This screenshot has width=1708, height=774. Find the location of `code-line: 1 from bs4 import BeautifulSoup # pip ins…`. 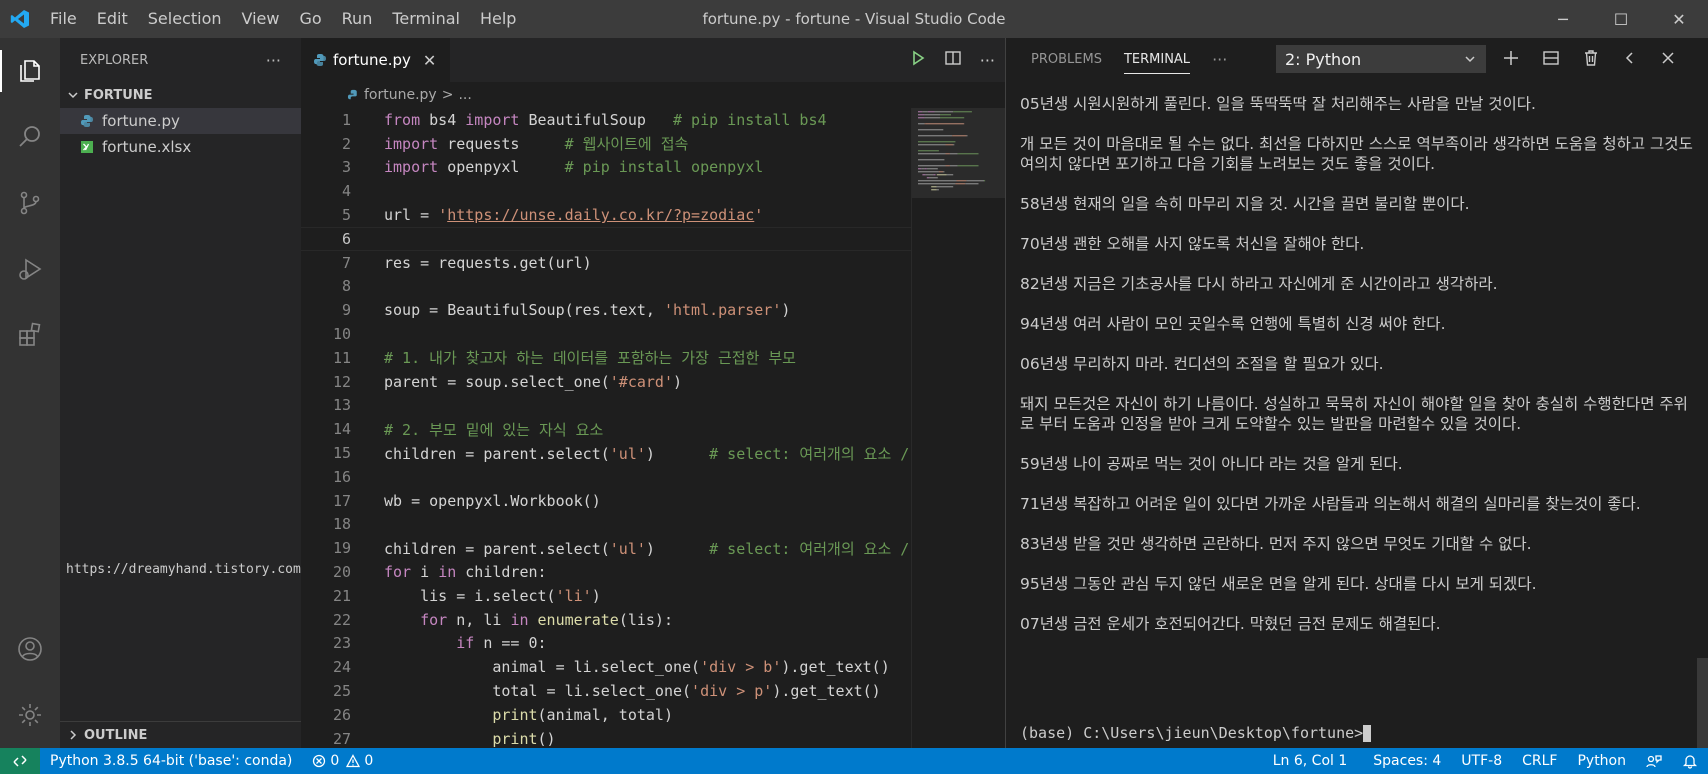

code-line: 1 from bs4 import BeautifulSoup # pip ins… is located at coordinates (606, 120).